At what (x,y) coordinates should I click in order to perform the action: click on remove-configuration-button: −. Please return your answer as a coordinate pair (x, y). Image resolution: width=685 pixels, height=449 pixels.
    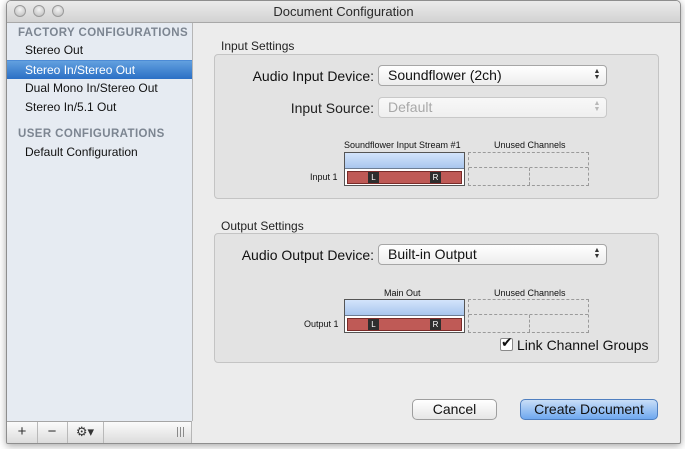
    Looking at the image, I should click on (52, 432).